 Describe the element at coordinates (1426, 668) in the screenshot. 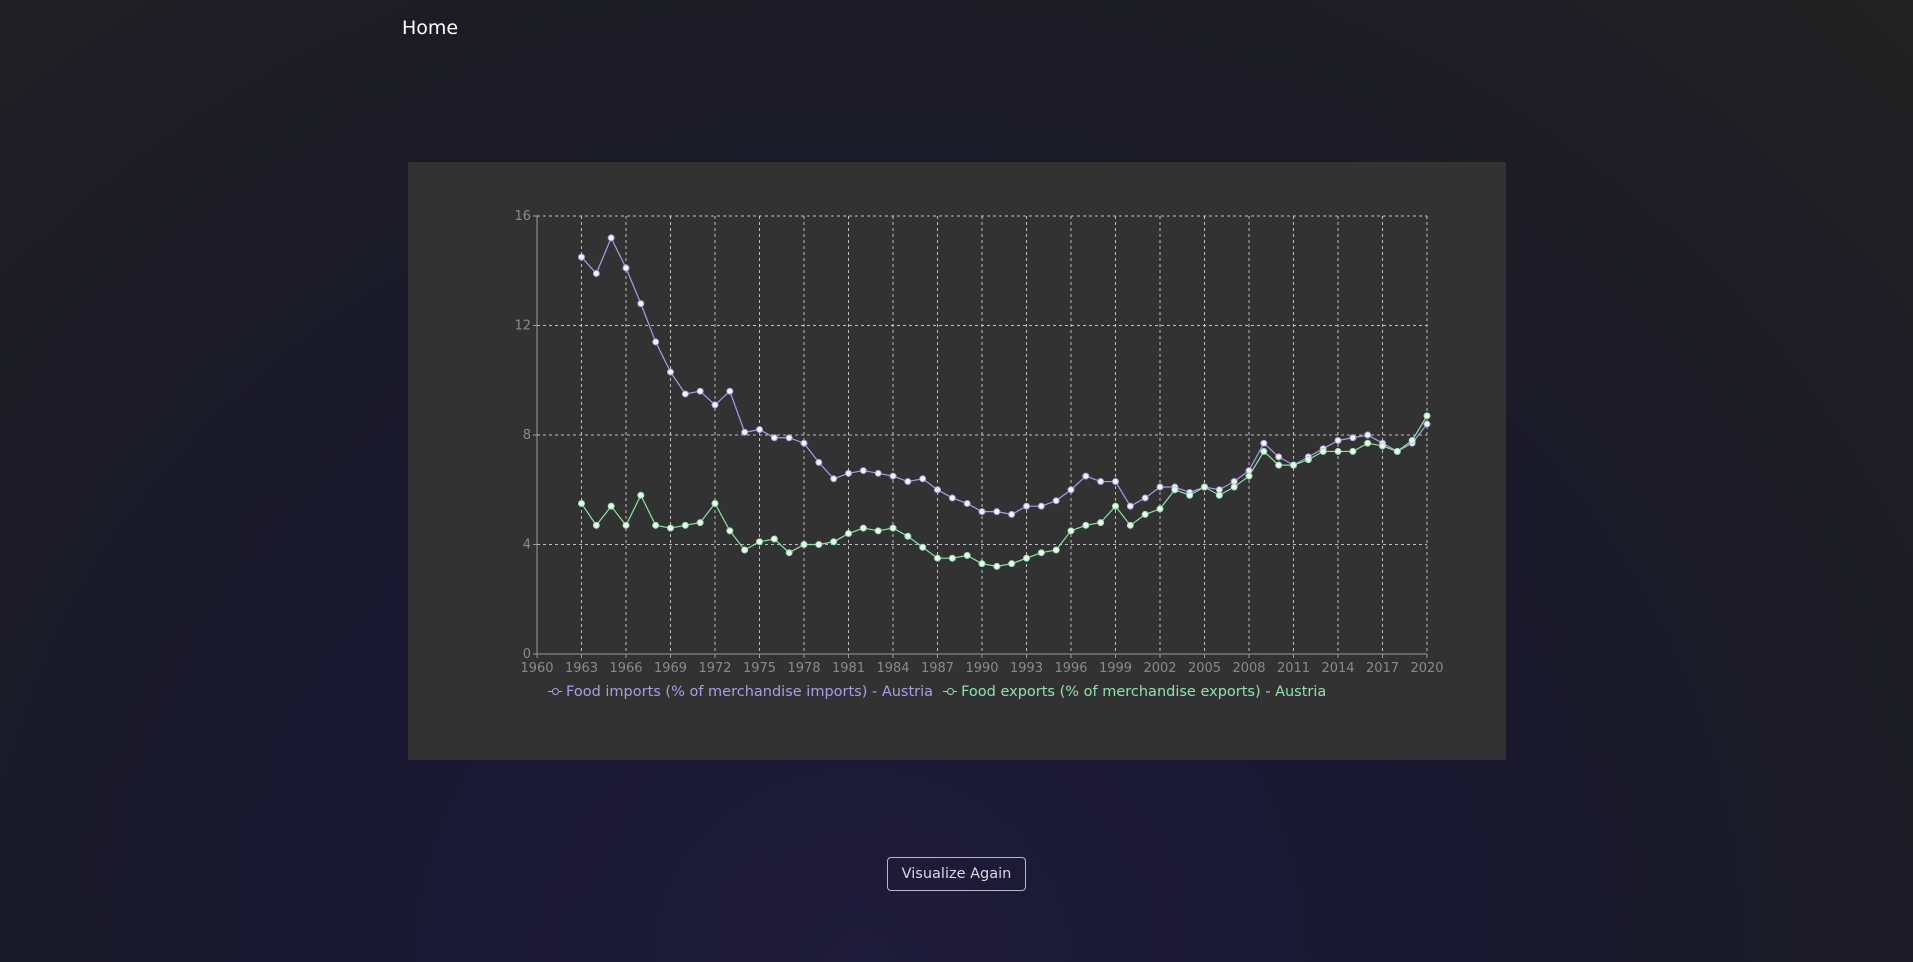

I see `x-tick-label: 2020` at that location.